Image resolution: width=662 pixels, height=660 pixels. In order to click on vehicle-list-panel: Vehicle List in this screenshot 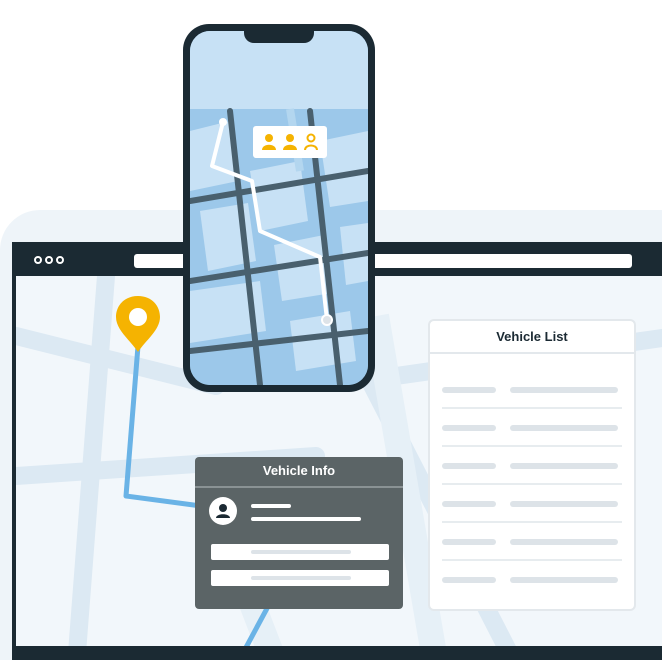, I will do `click(532, 465)`.